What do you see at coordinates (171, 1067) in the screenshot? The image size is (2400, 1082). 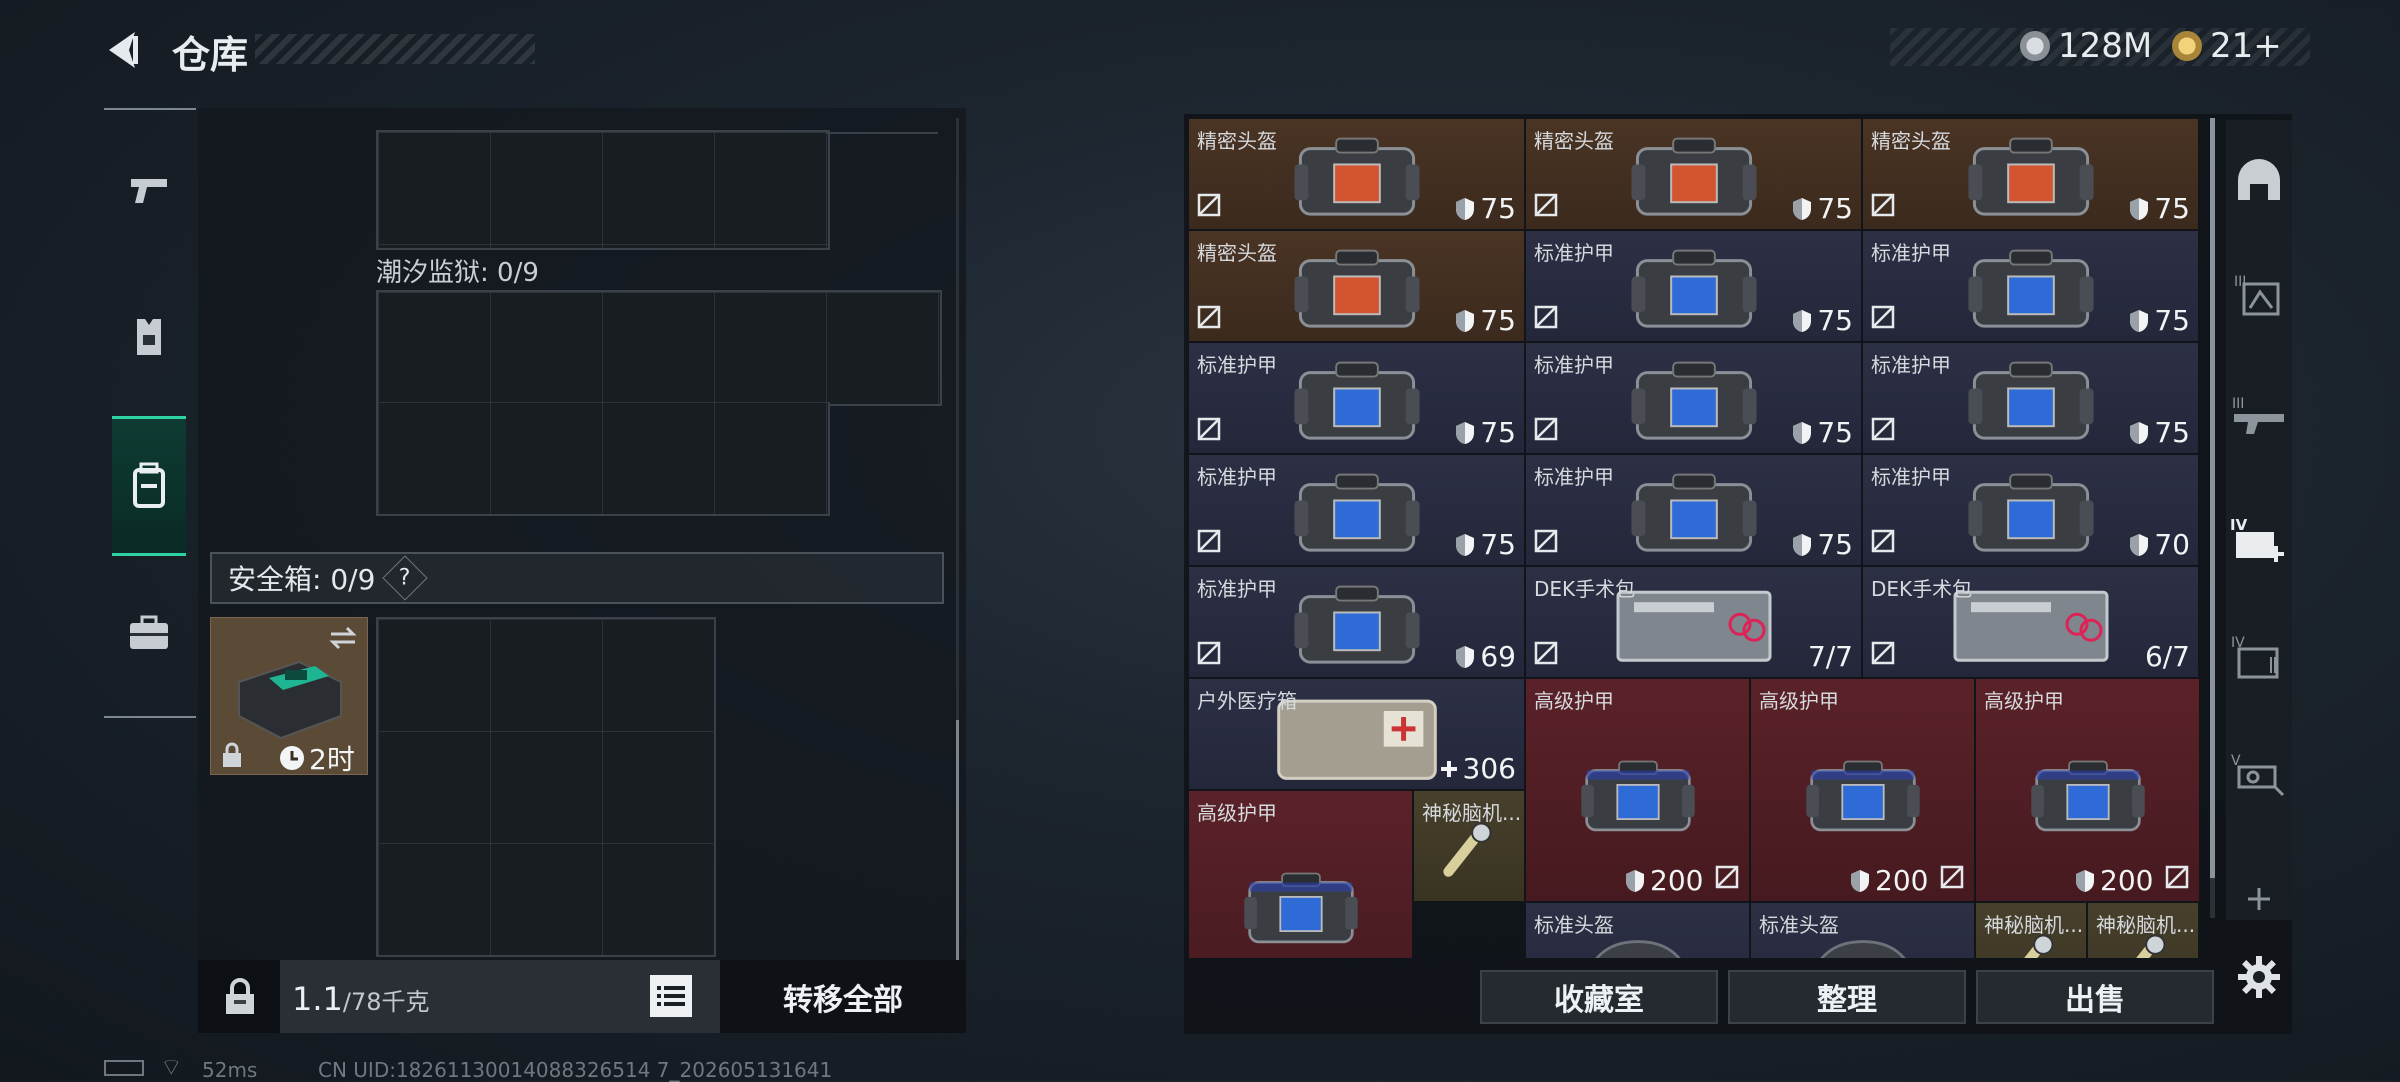 I see `wifi-icon: ⌔` at bounding box center [171, 1067].